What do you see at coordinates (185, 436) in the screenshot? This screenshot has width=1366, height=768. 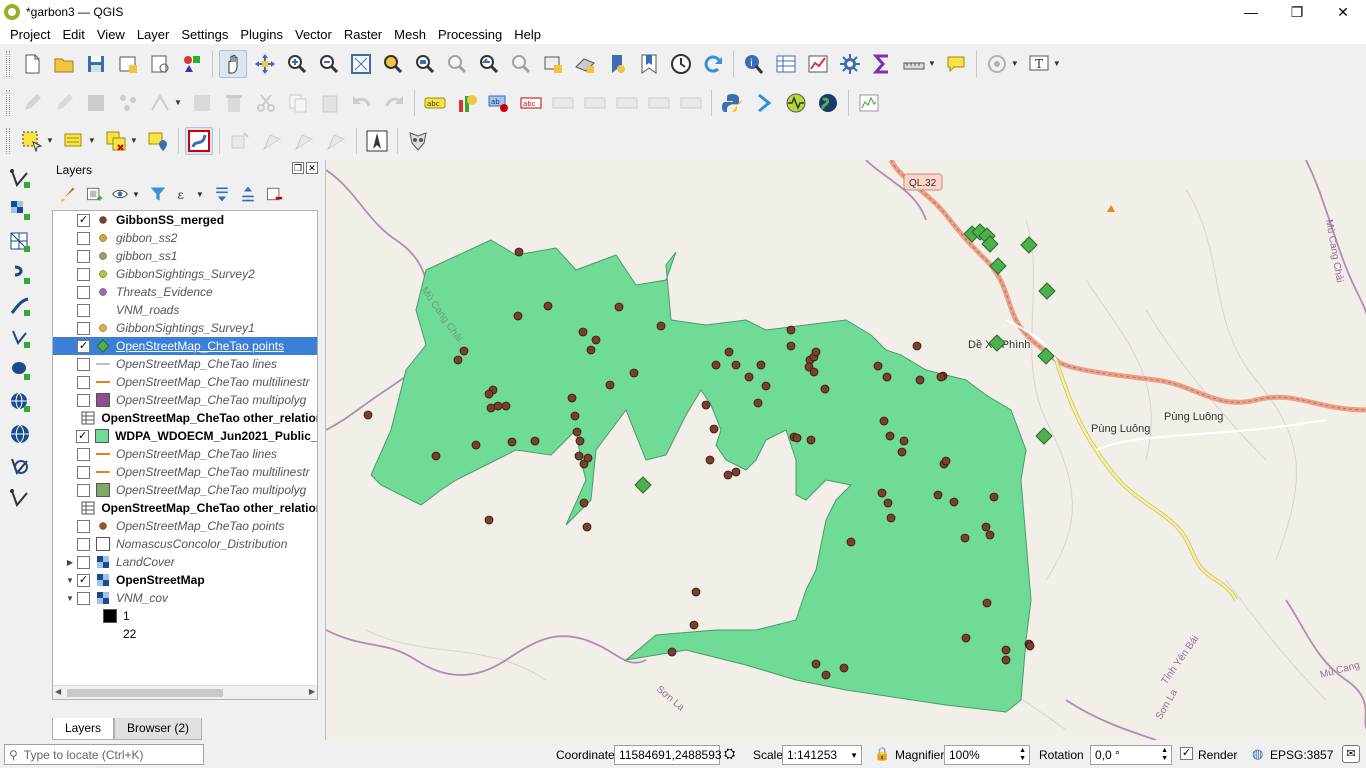 I see `layer-tree-row: ✓ WDPA_WDOECM_Jun2021_Public_55` at bounding box center [185, 436].